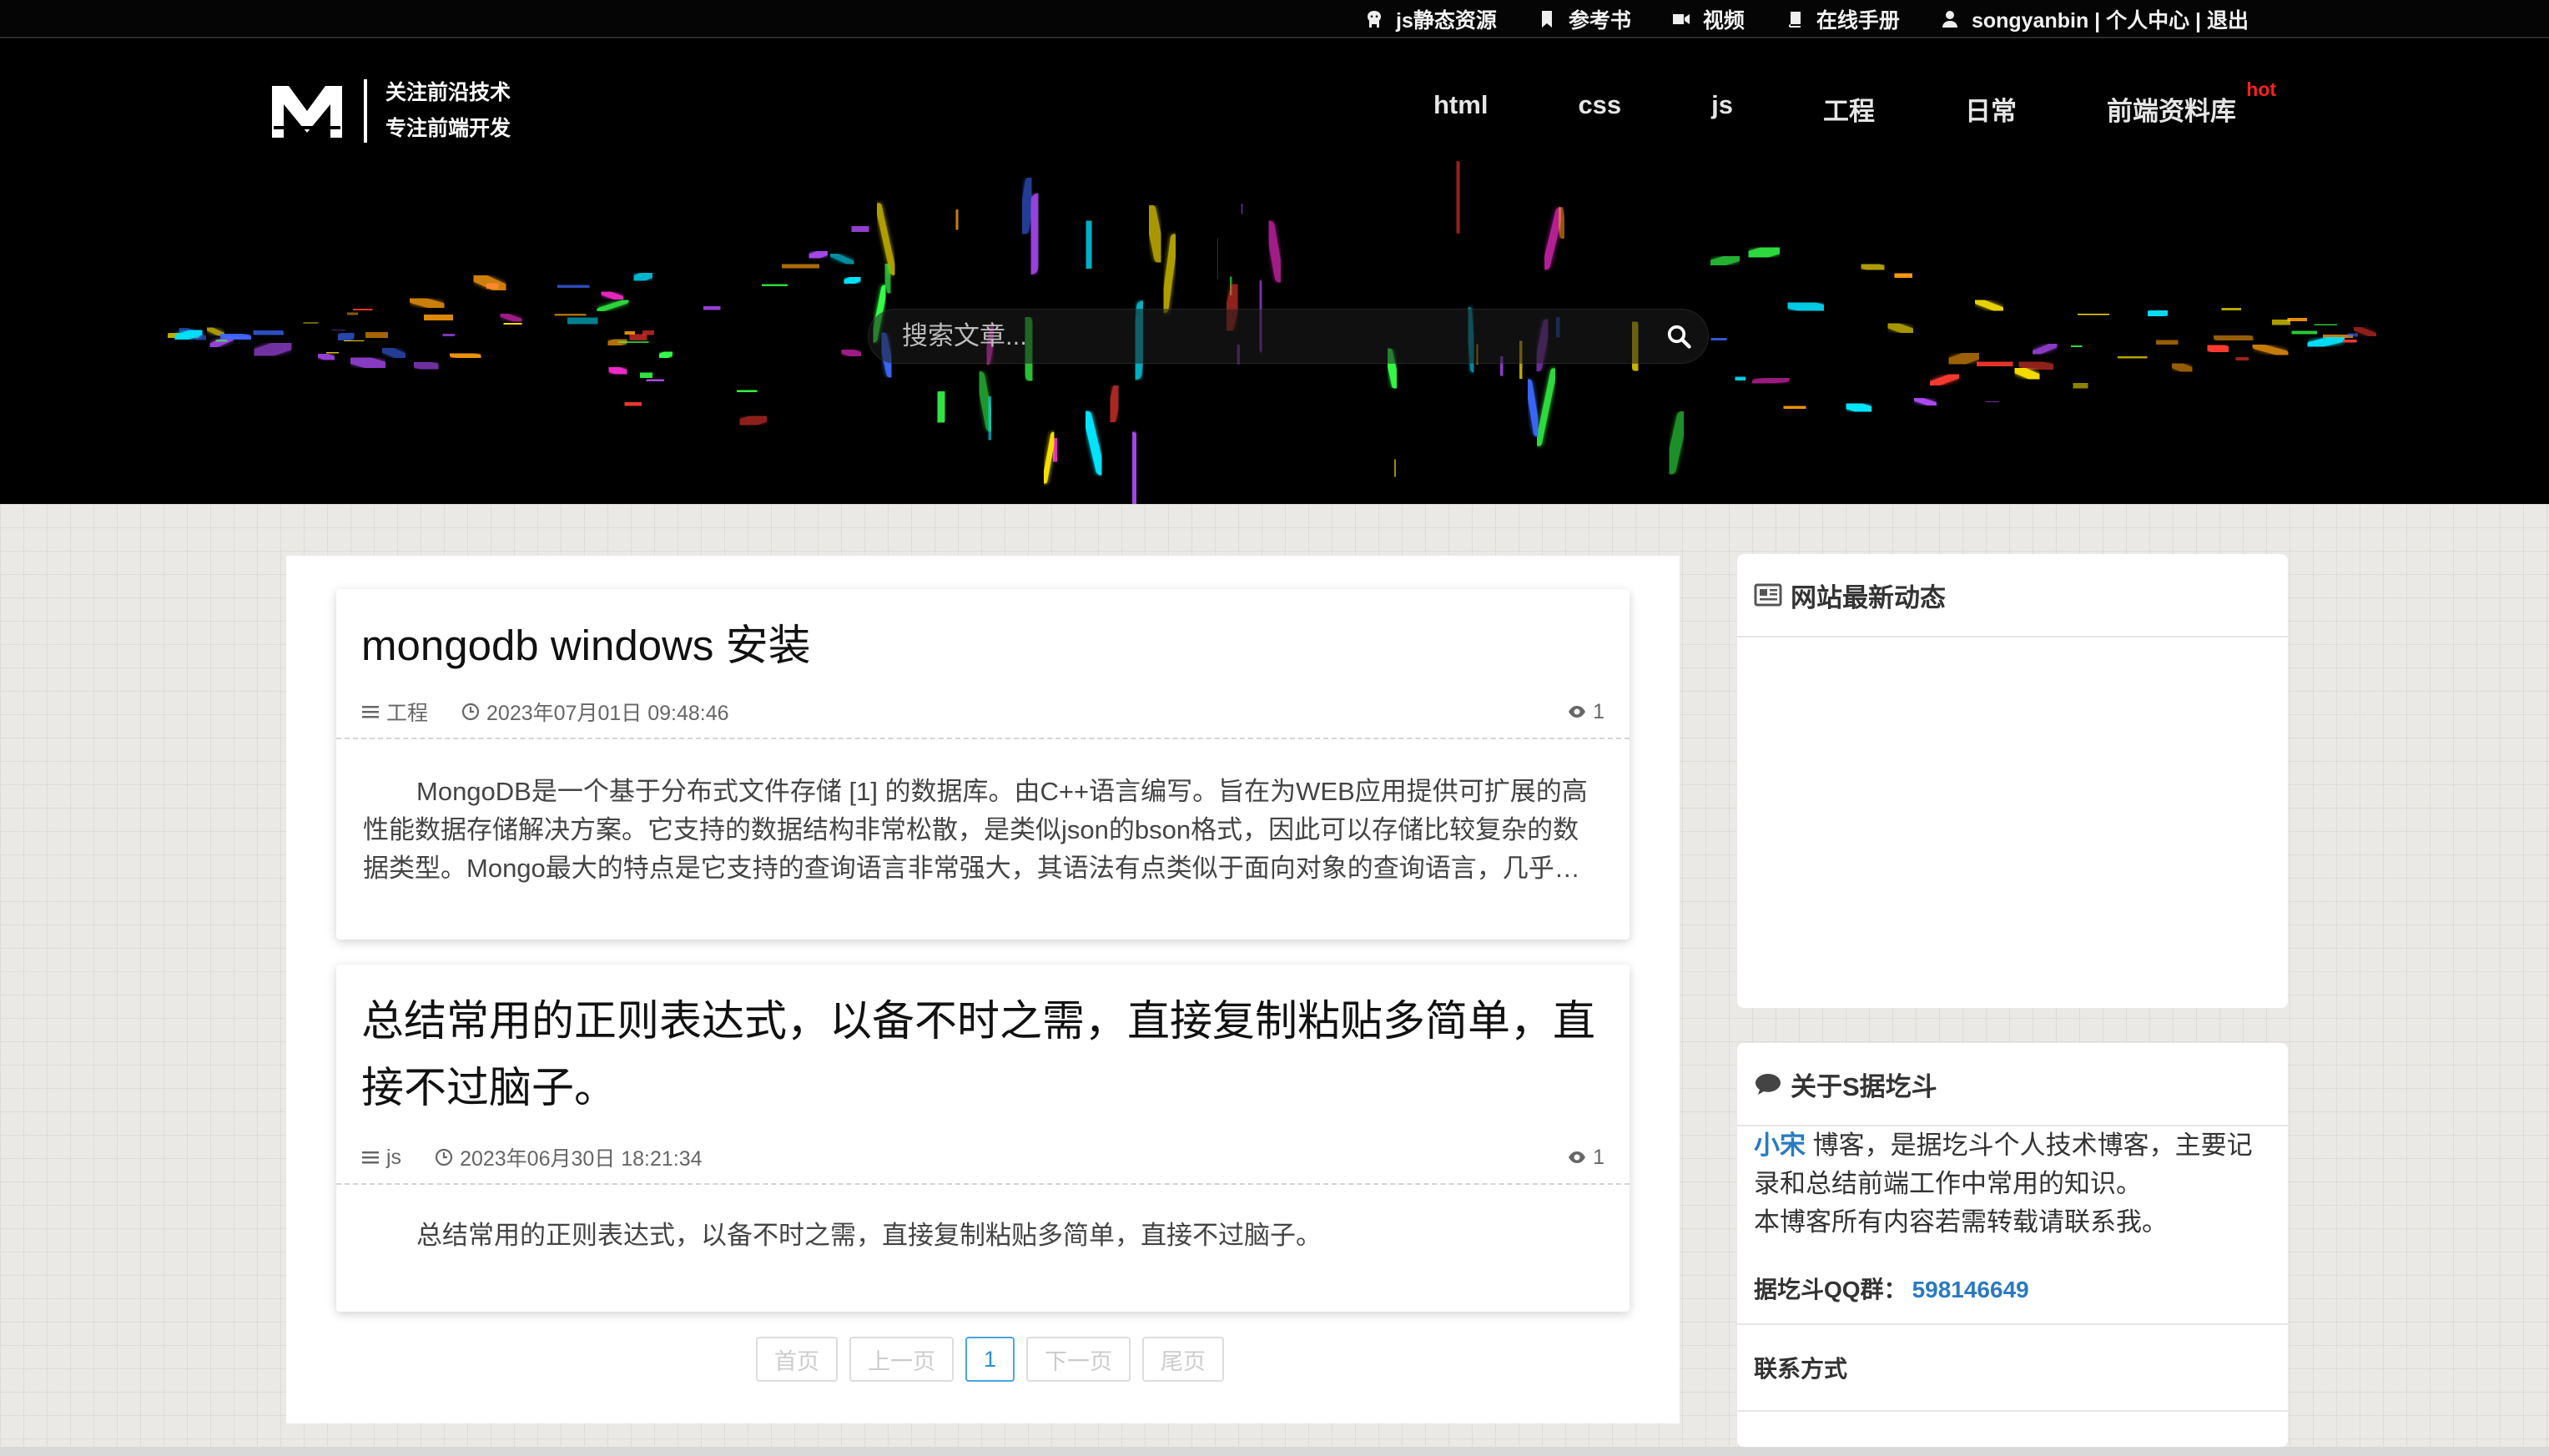 This screenshot has height=1456, width=2549. I want to click on nav-item-css: css, so click(1599, 109).